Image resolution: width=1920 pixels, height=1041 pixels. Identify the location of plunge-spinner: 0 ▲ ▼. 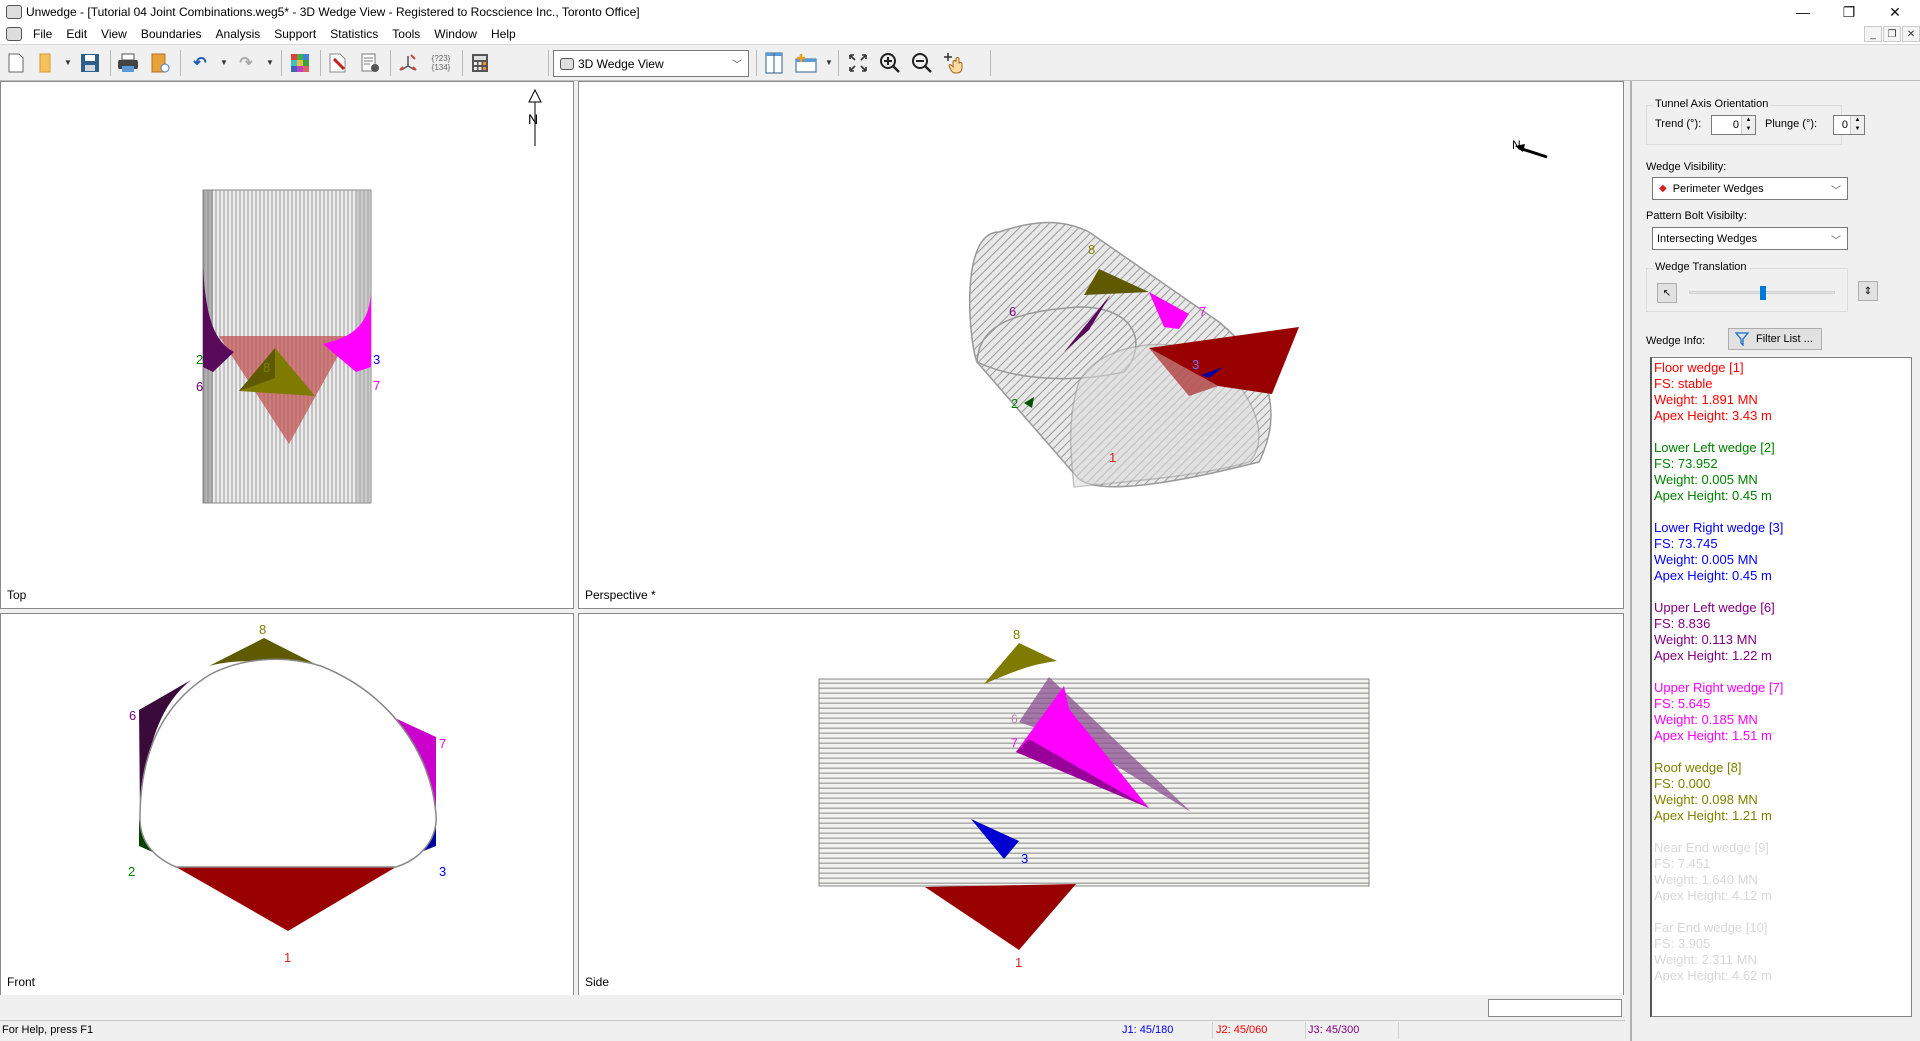
(1849, 125).